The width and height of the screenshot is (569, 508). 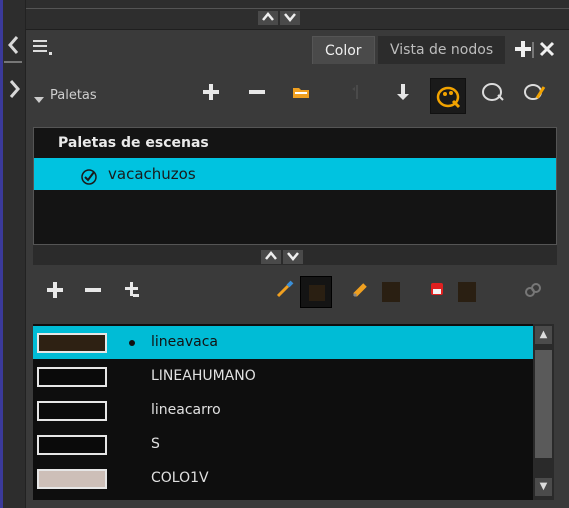 I want to click on top-panel-bar, so click(x=297, y=15).